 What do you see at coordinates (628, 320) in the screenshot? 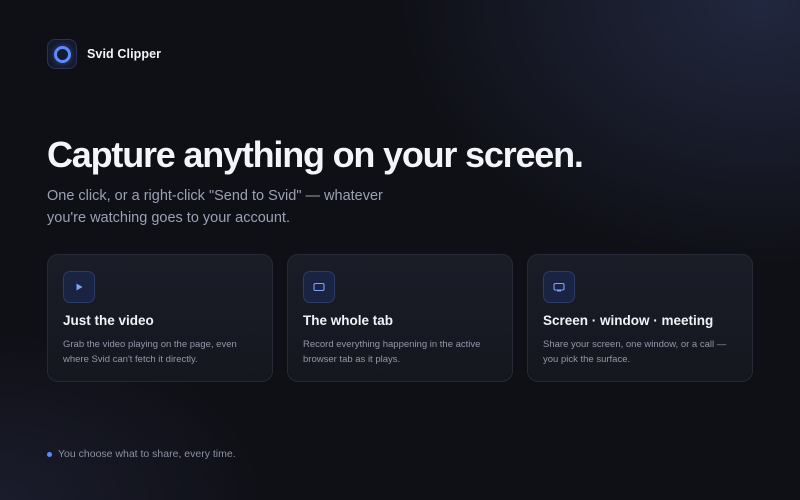
I see `card-title: Screen · window · meeting` at bounding box center [628, 320].